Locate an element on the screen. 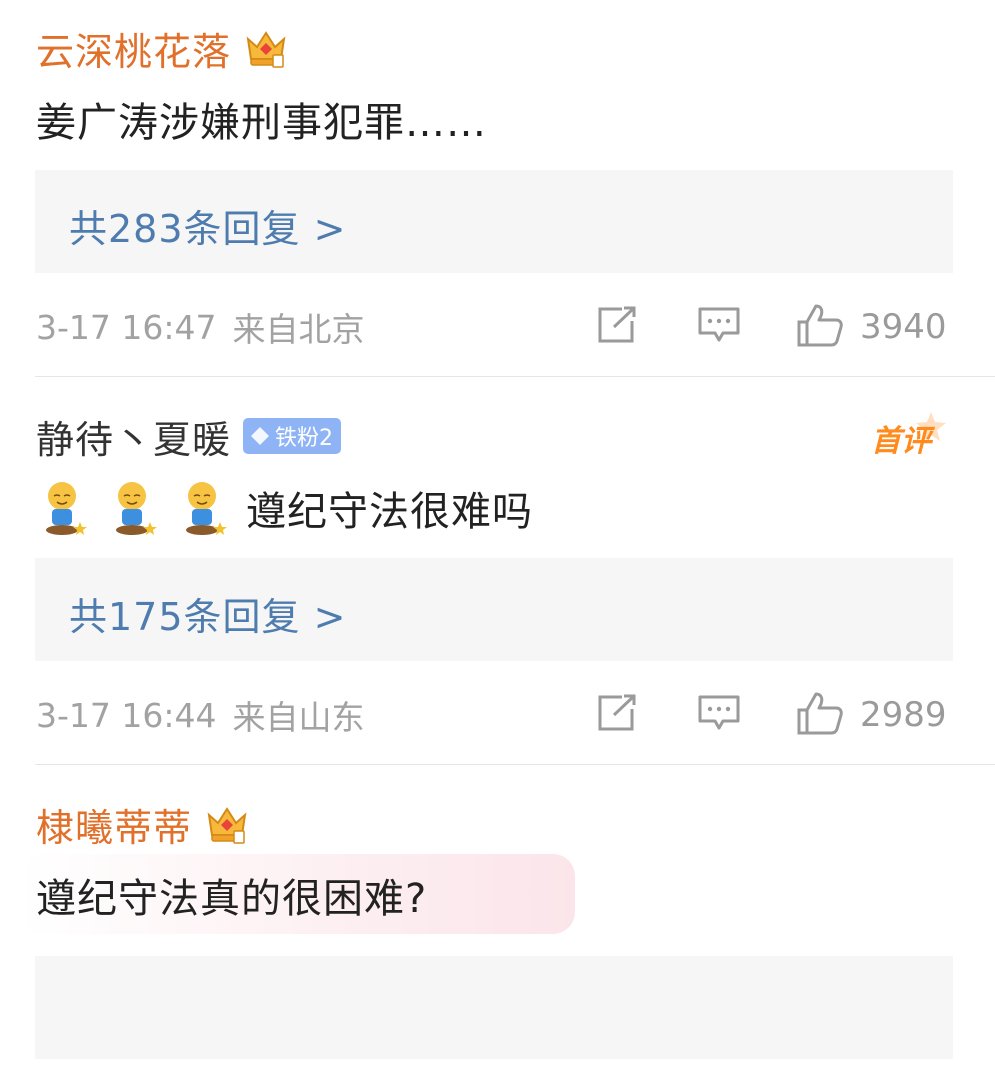 The image size is (995, 1077). comment-meta: 3-17 16:44 来自山东 is located at coordinates (200, 715).